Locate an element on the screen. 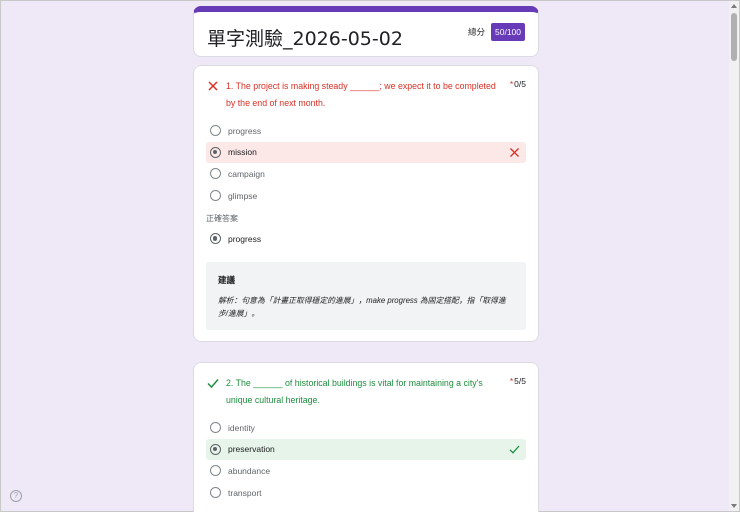 This screenshot has height=512, width=740. options-list: progress mission campaign glimpse is located at coordinates (366, 163).